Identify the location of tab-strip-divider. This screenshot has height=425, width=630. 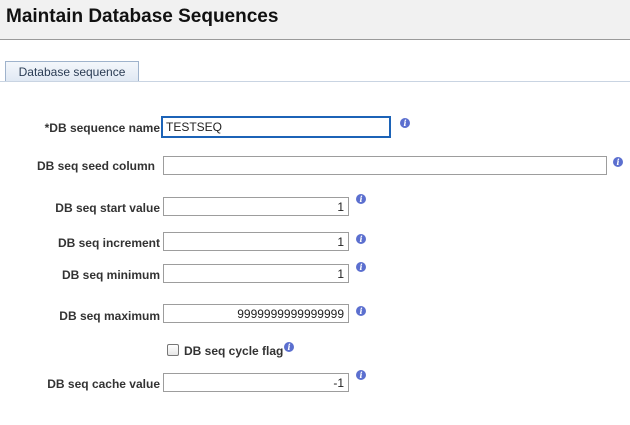
(315, 81).